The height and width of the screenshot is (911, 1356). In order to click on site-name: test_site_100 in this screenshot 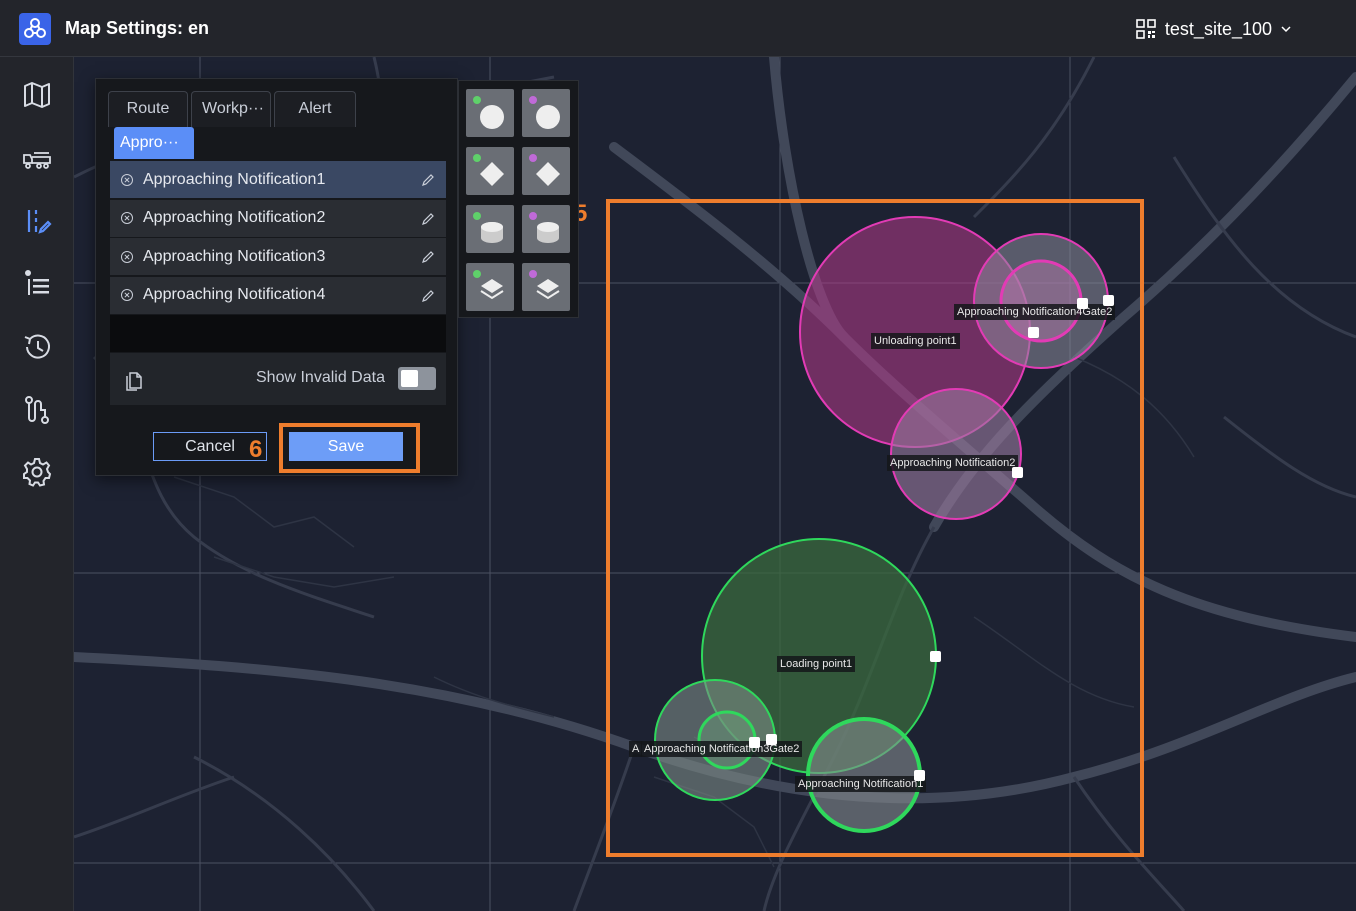, I will do `click(1218, 28)`.